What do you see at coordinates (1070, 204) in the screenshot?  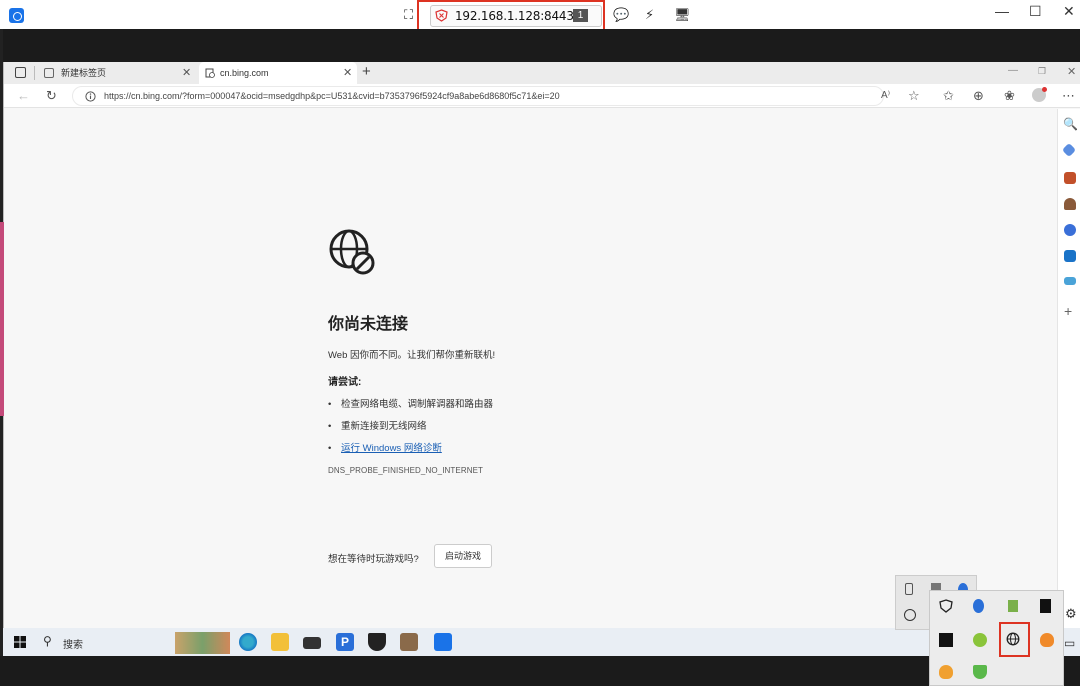 I see `games-chess-icon` at bounding box center [1070, 204].